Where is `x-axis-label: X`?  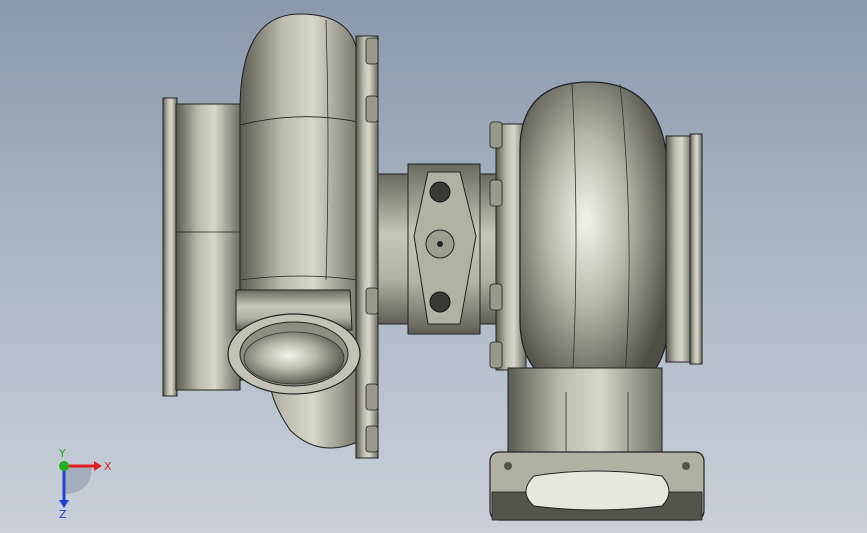
x-axis-label: X is located at coordinates (108, 466).